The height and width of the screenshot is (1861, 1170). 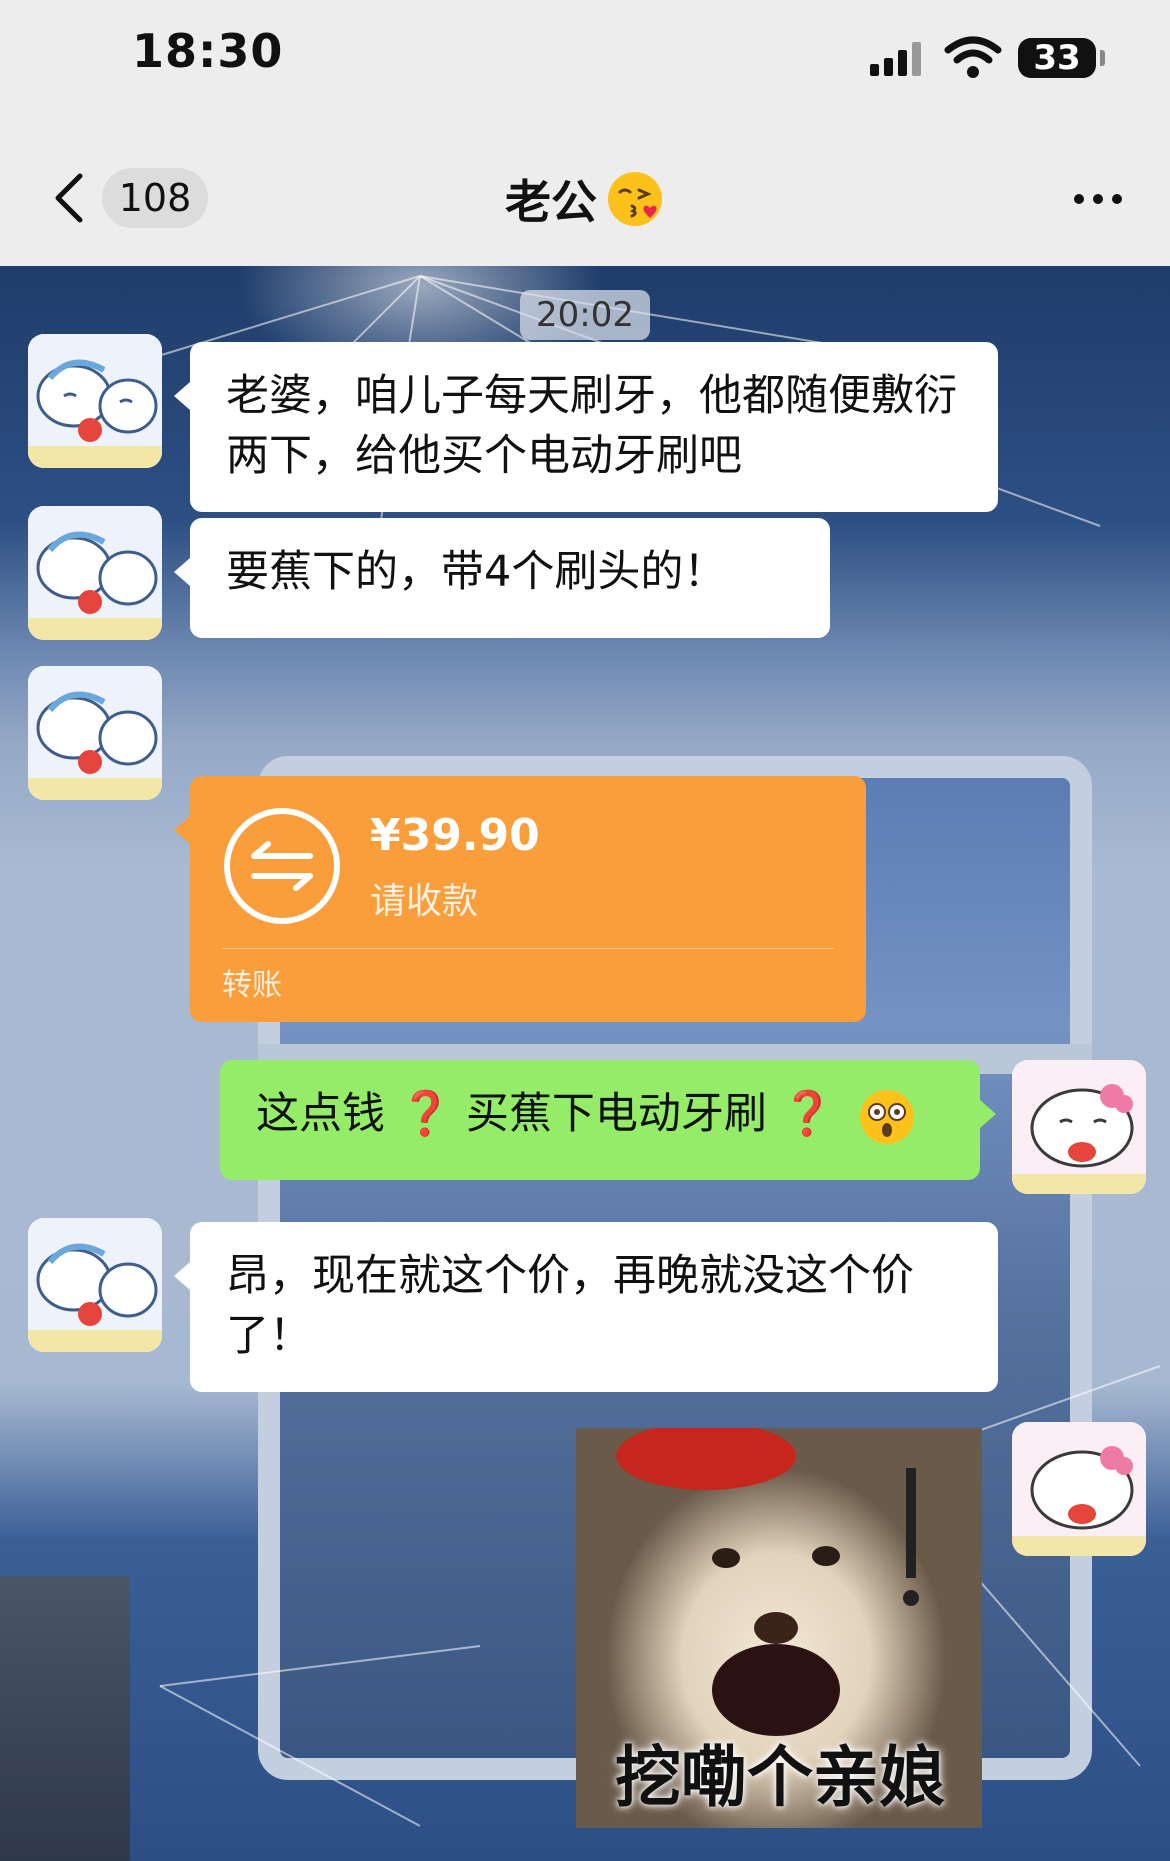 What do you see at coordinates (455, 835) in the screenshot?
I see `transfer-amount: ¥39.90` at bounding box center [455, 835].